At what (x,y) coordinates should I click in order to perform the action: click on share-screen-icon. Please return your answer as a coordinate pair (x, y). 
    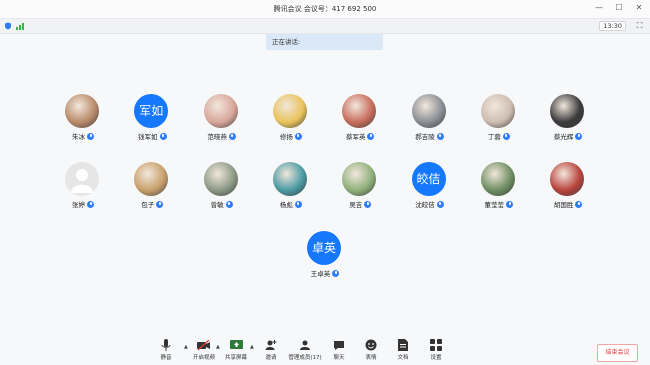
    Looking at the image, I should click on (236, 344).